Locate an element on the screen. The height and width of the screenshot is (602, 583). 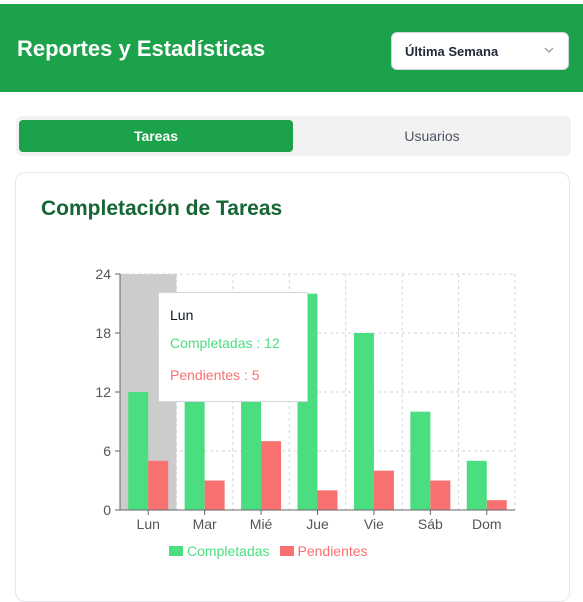
chart-title: Completación de Tareas is located at coordinates (162, 208).